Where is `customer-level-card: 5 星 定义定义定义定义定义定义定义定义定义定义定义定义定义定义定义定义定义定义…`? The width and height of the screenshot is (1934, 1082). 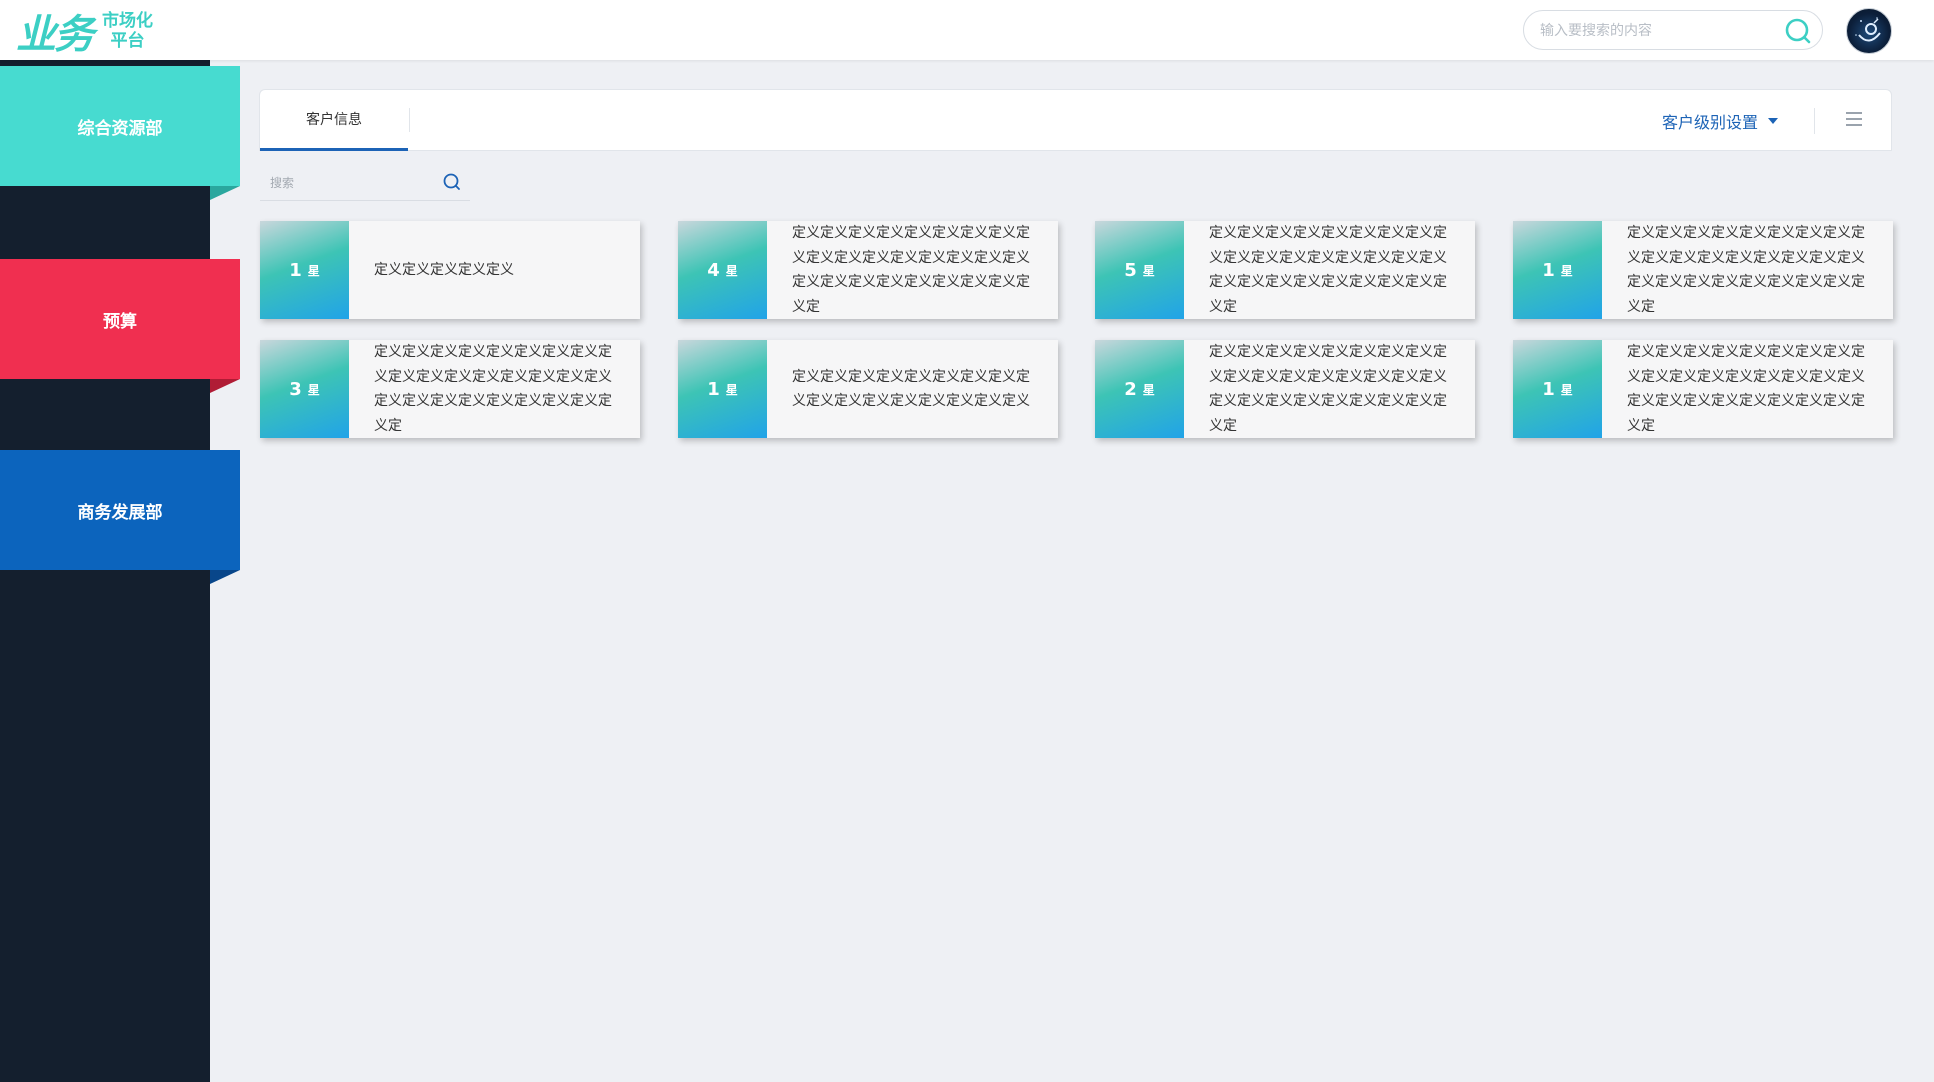 customer-level-card: 5 星 定义定义定义定义定义定义定义定义定义定义定义定义定义定义定义定义定义定义… is located at coordinates (1285, 270).